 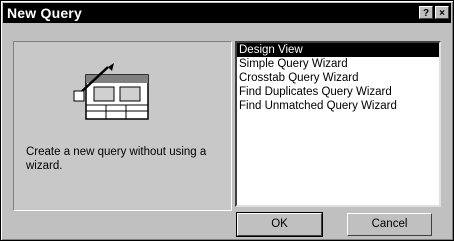 I want to click on dialog-title: New Query, so click(x=44, y=13).